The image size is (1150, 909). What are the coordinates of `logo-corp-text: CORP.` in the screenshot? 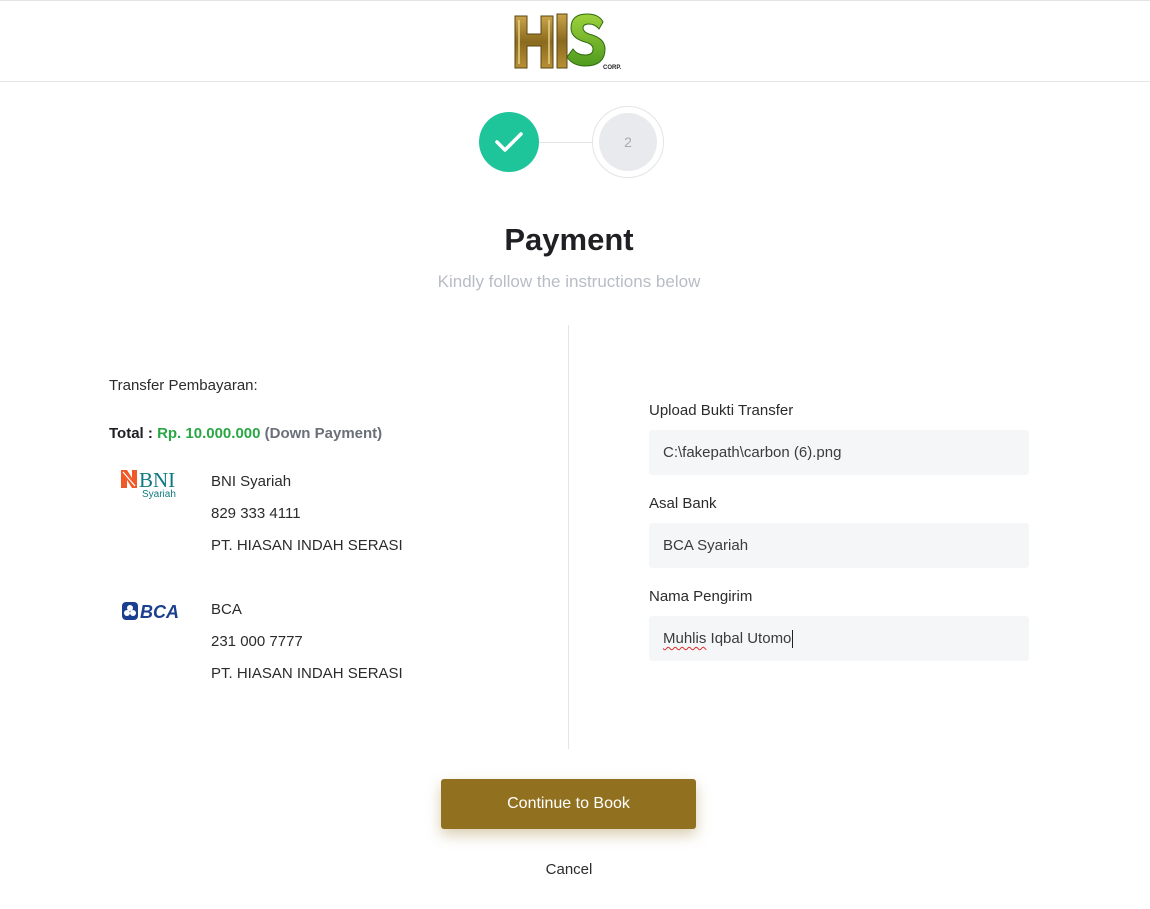 It's located at (612, 68).